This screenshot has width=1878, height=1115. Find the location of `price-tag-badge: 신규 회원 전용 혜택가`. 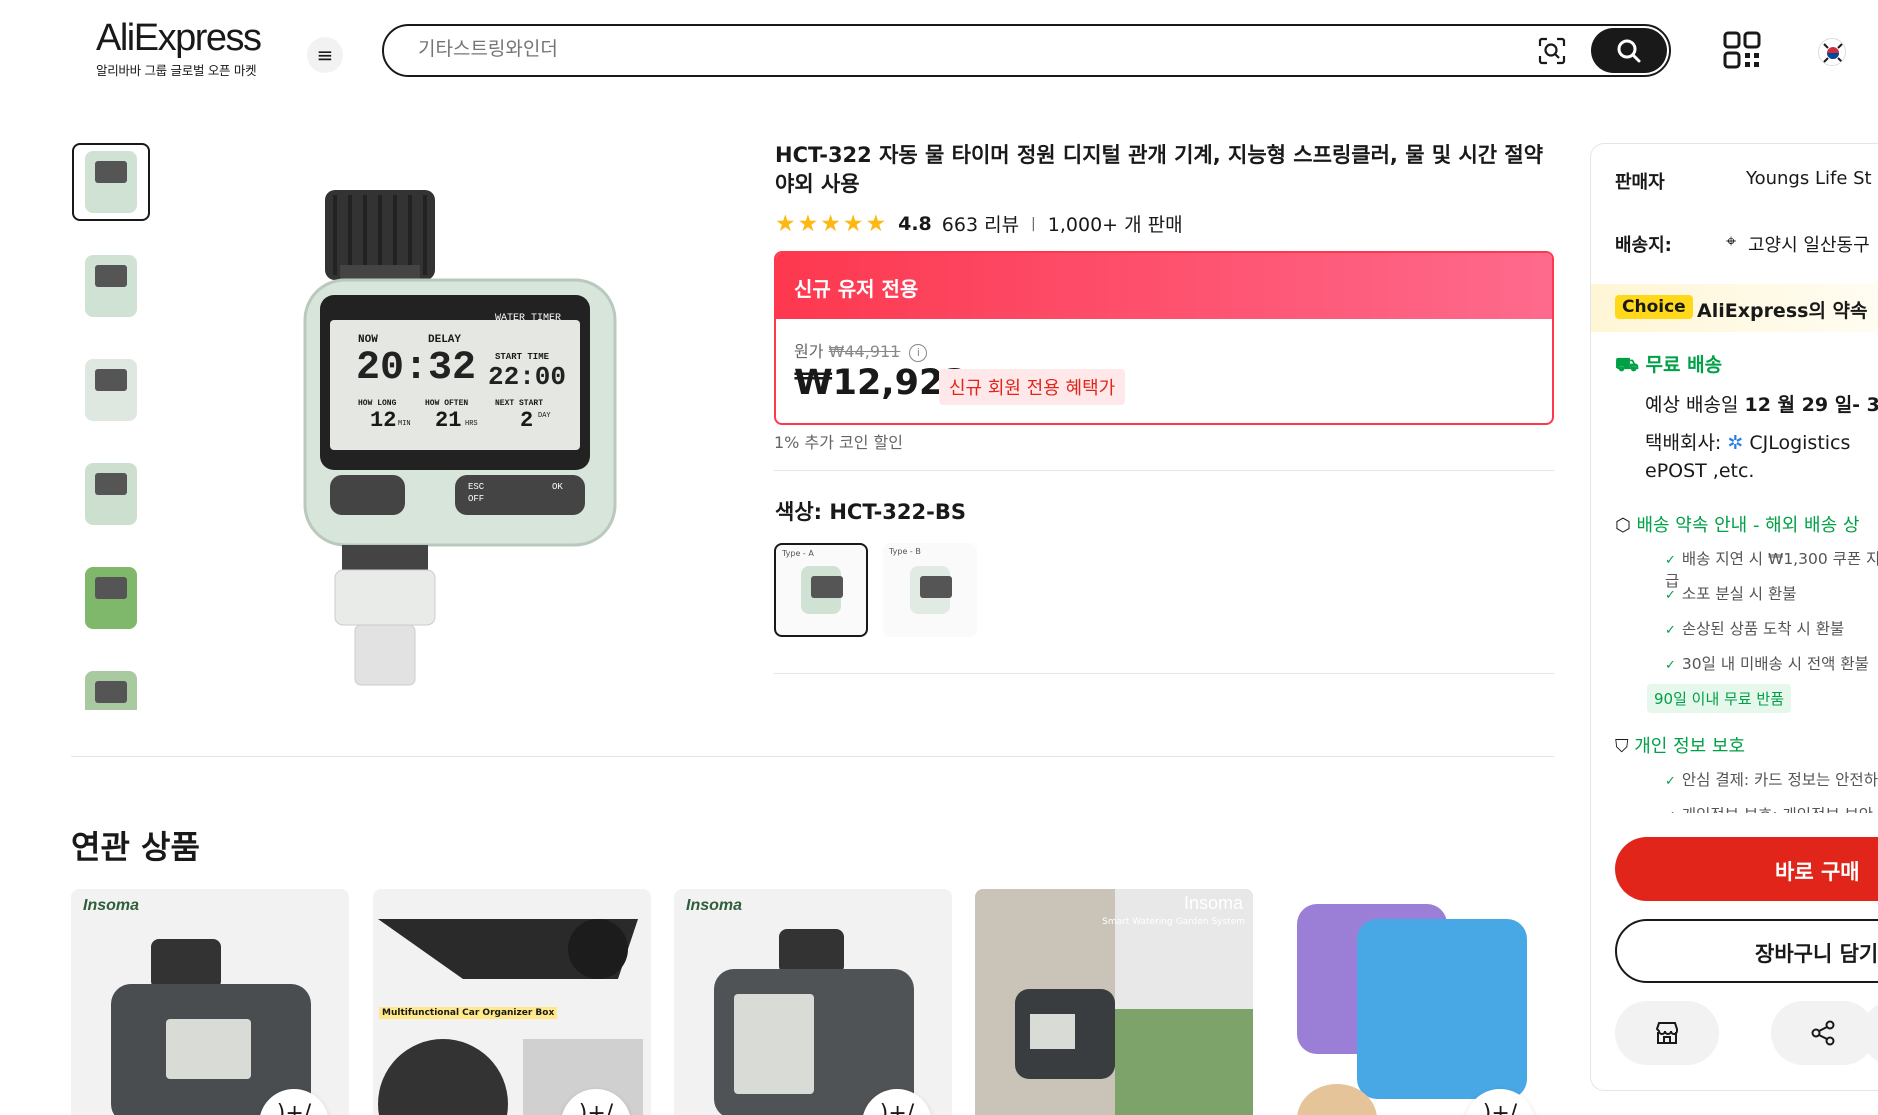

price-tag-badge: 신규 회원 전용 혜택가 is located at coordinates (1032, 387).